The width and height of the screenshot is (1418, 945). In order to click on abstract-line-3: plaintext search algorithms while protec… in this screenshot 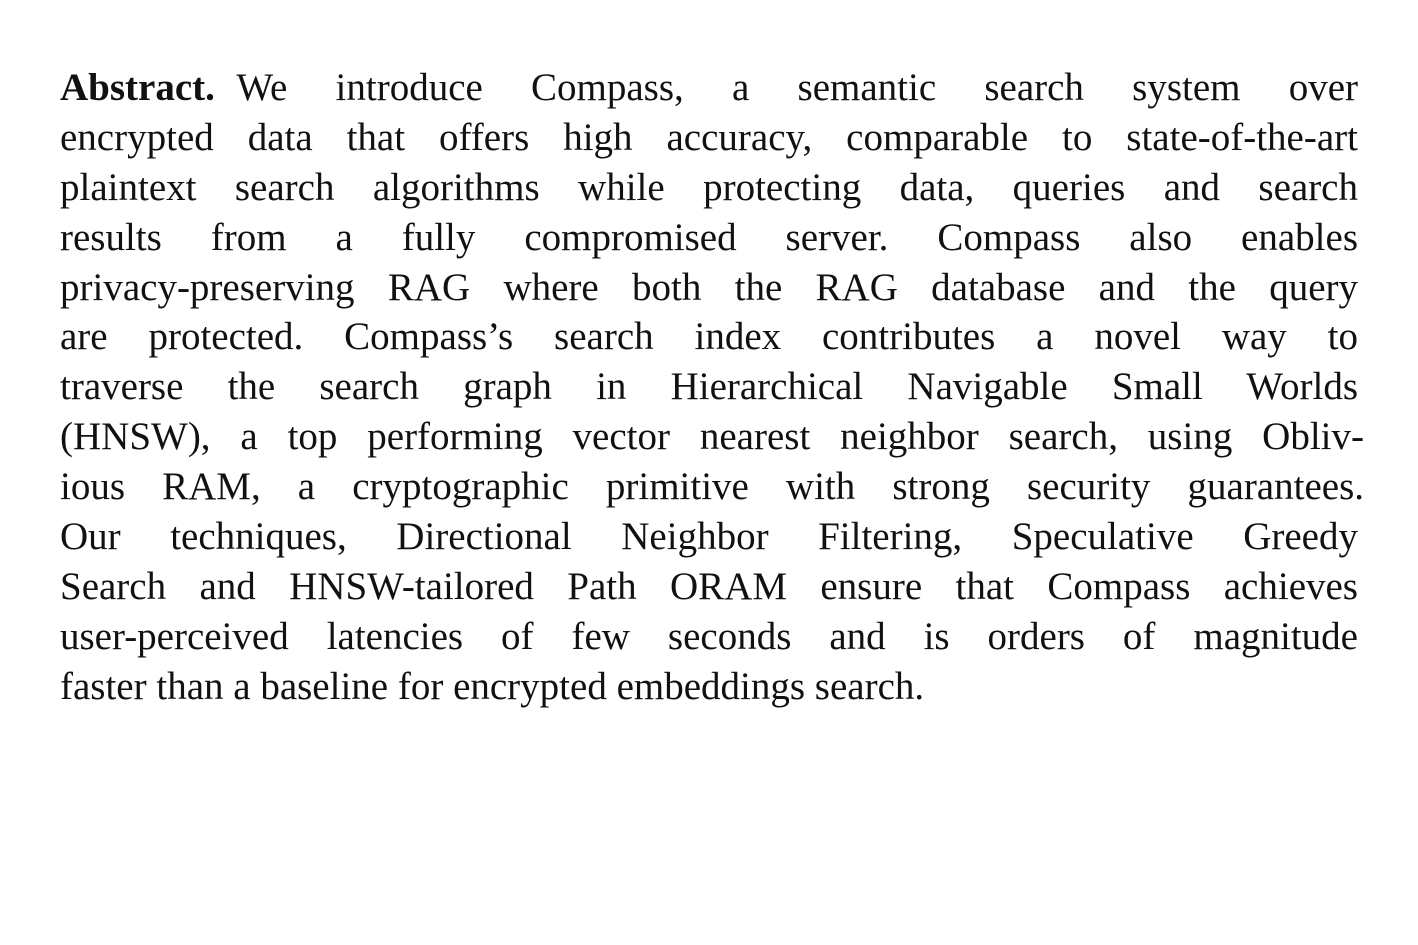, I will do `click(709, 187)`.